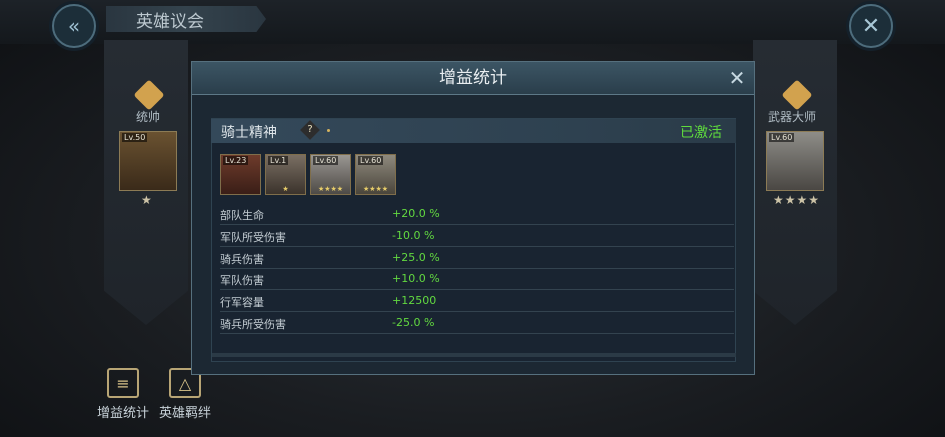 The height and width of the screenshot is (437, 945). I want to click on stat-row: 军队所受伤害 -10.0 %, so click(477, 236).